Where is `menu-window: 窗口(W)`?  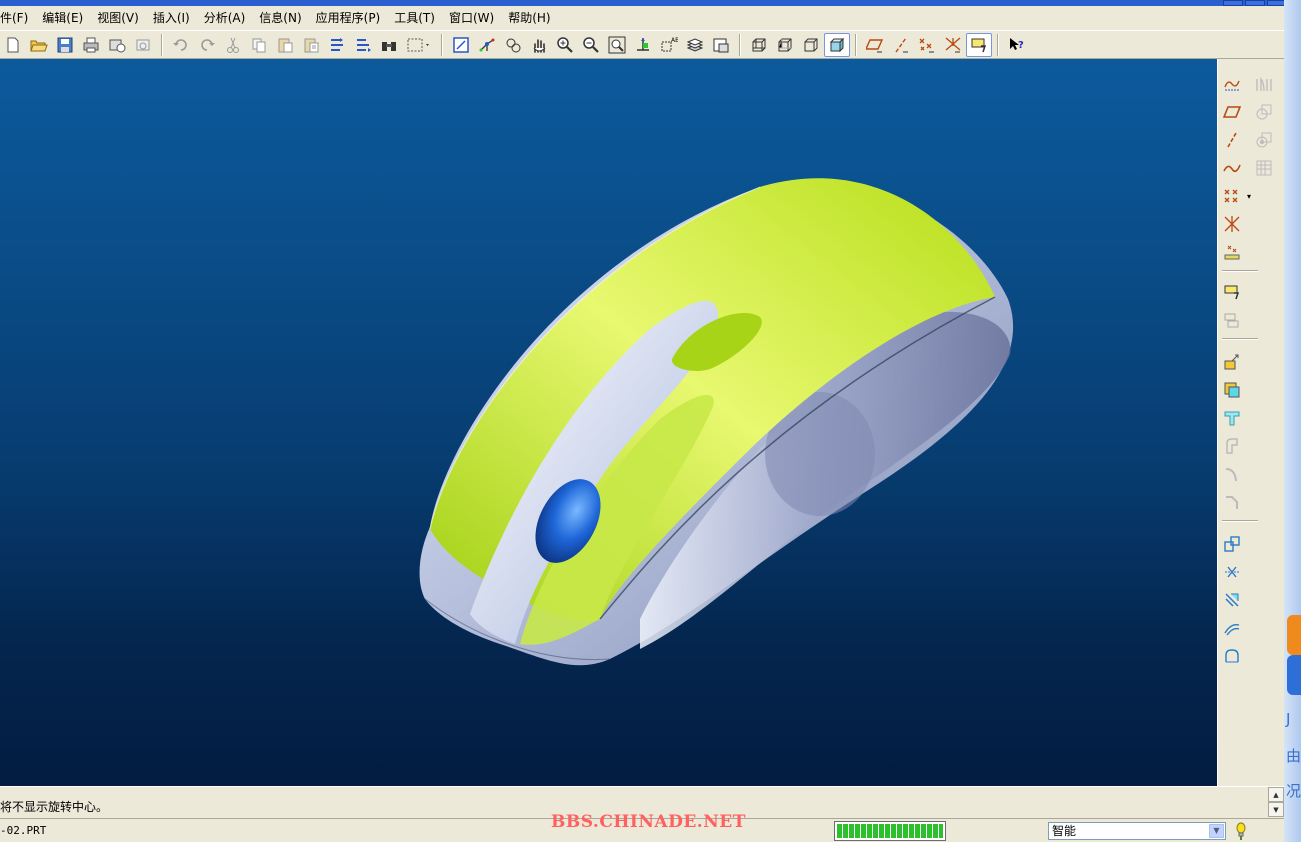
menu-window: 窗口(W) is located at coordinates (475, 17).